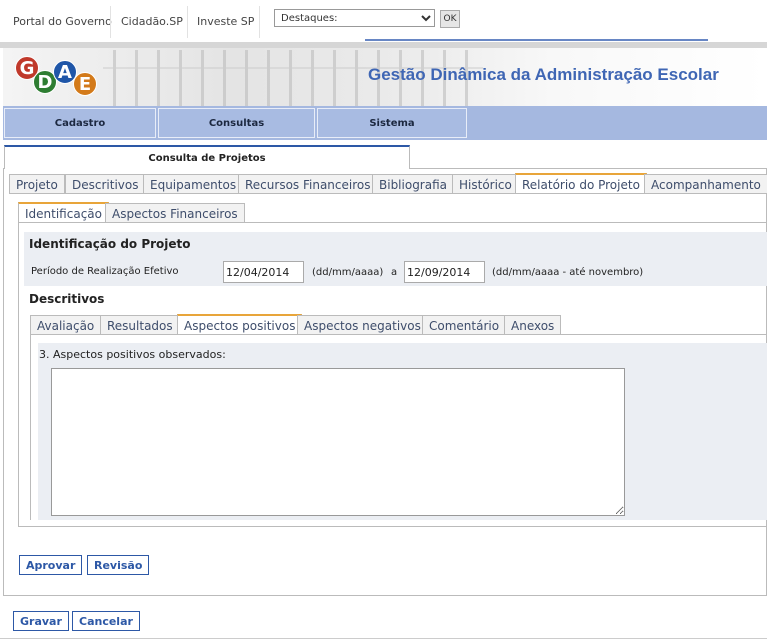 This screenshot has height=643, width=767. Describe the element at coordinates (240, 324) in the screenshot. I see `tab-aspectos-positivos: Aspectos positivos` at that location.